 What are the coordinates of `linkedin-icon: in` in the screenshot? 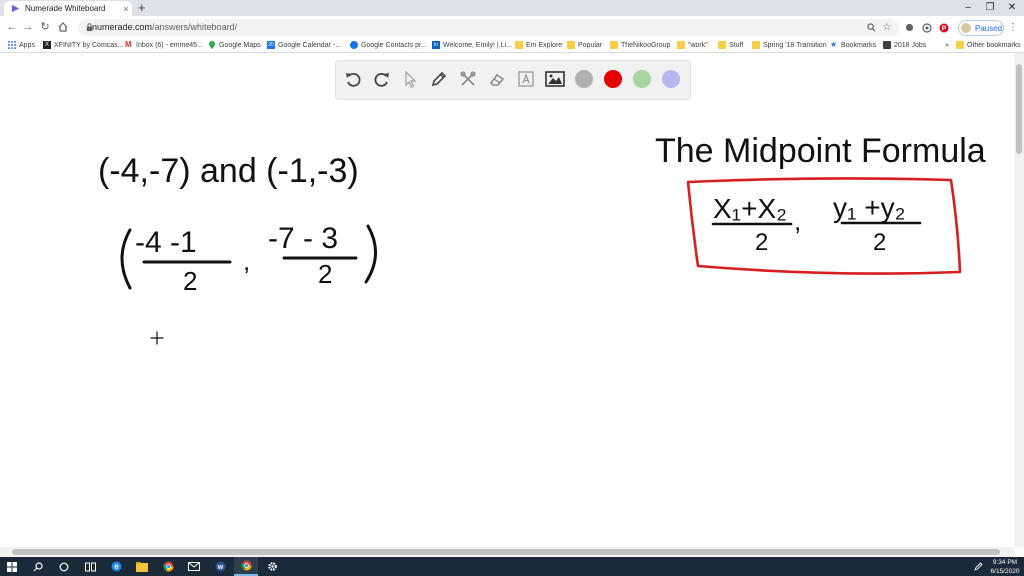 It's located at (436, 45).